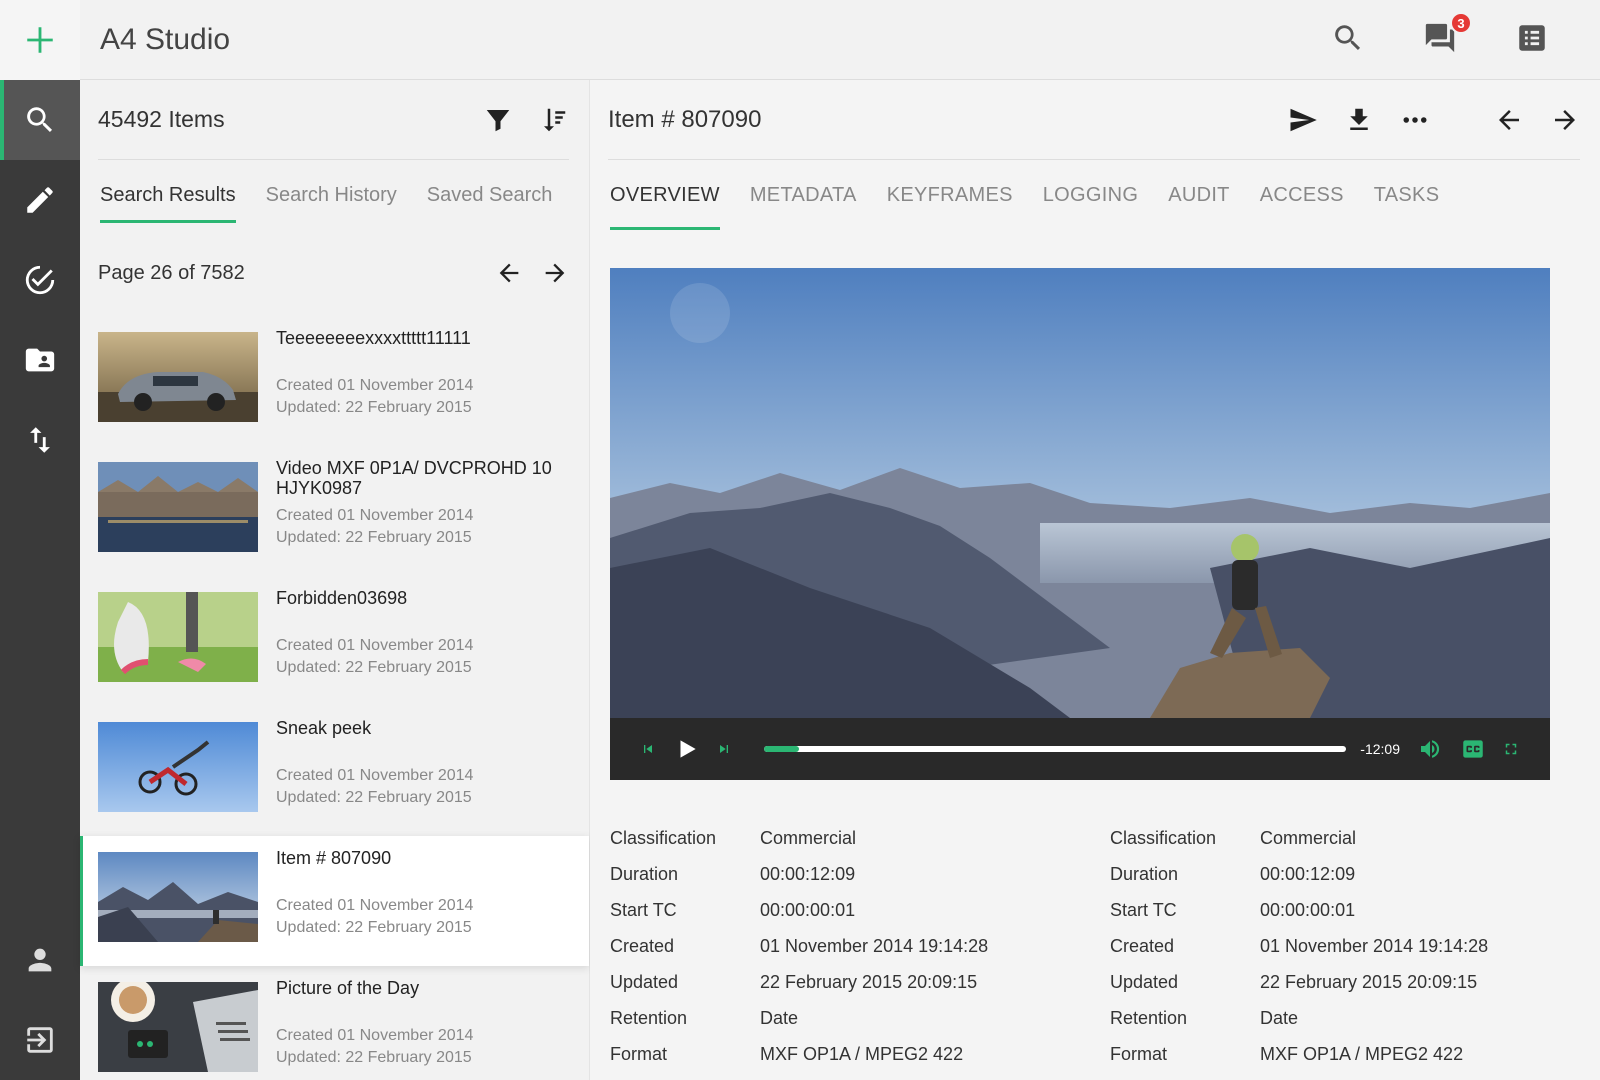 This screenshot has width=1600, height=1080. Describe the element at coordinates (1511, 749) in the screenshot. I see `fullscreen-button` at that location.